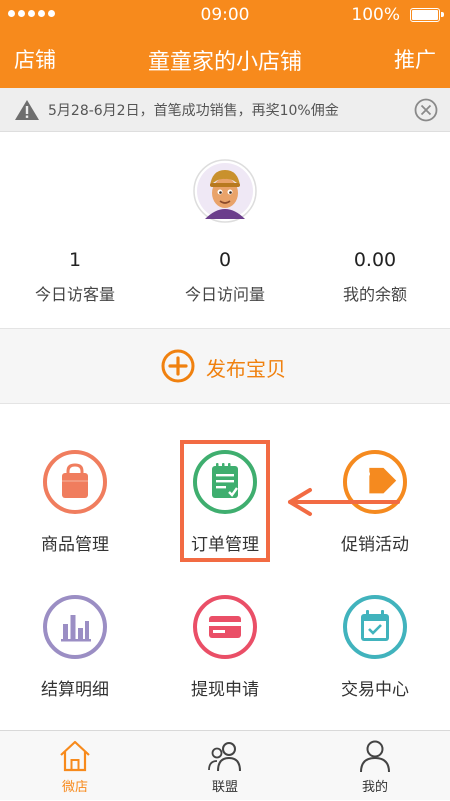  I want to click on battery-percent: 100%, so click(375, 15).